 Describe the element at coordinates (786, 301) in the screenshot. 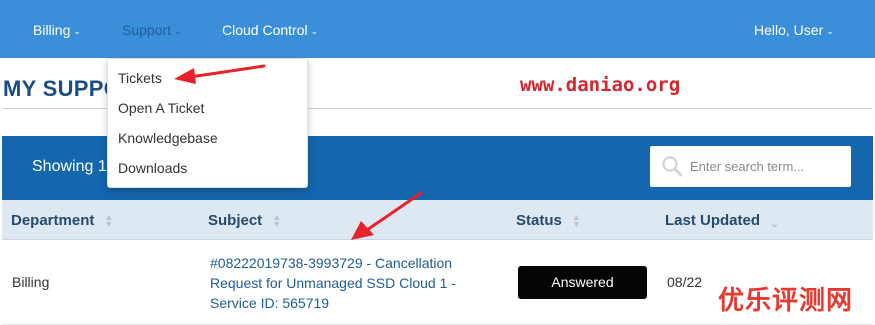

I see `corner-watermark: 优乐评测网` at that location.